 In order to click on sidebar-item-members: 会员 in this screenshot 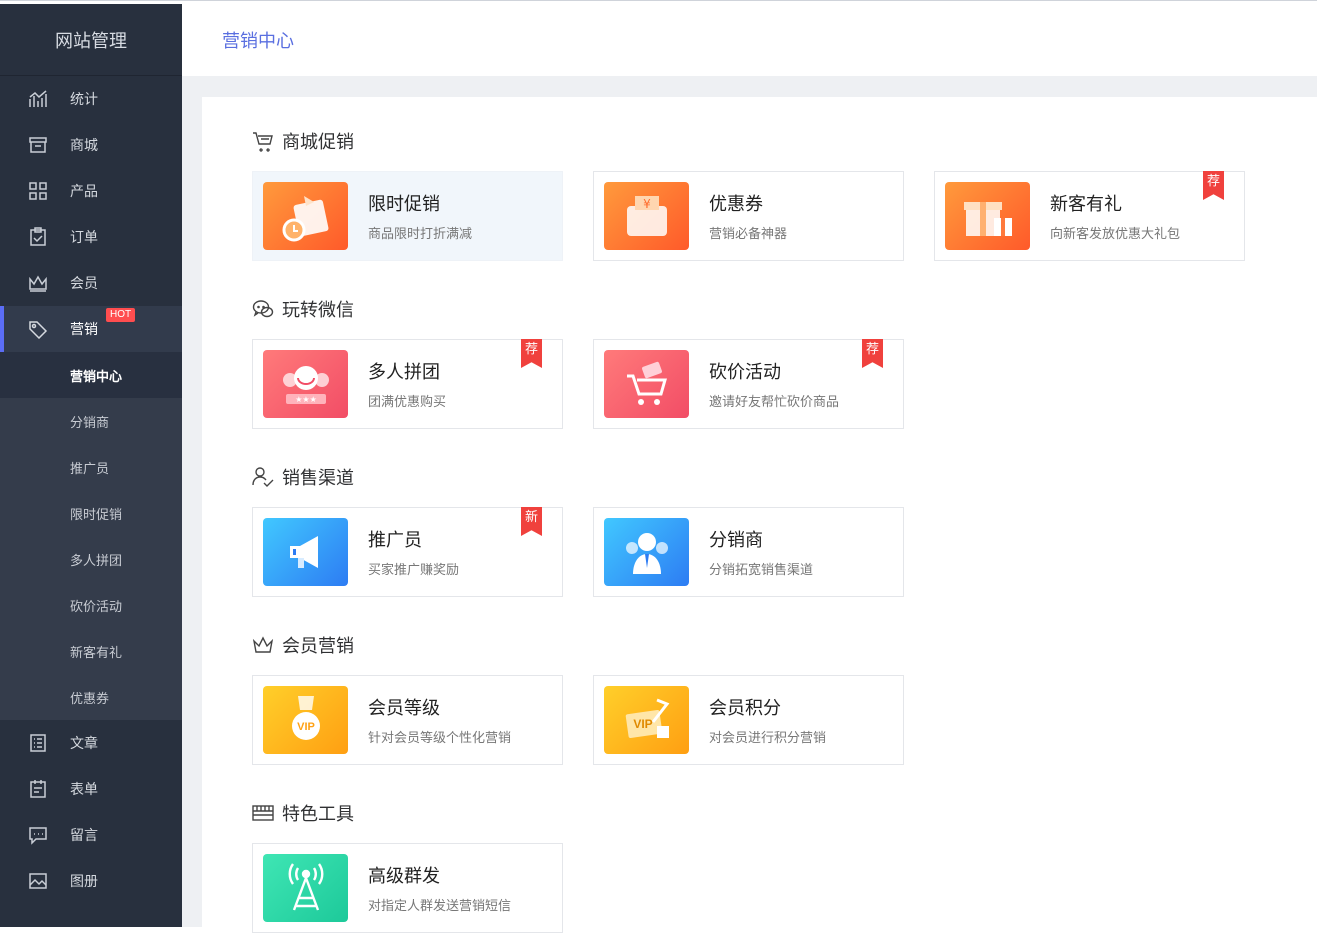, I will do `click(91, 283)`.